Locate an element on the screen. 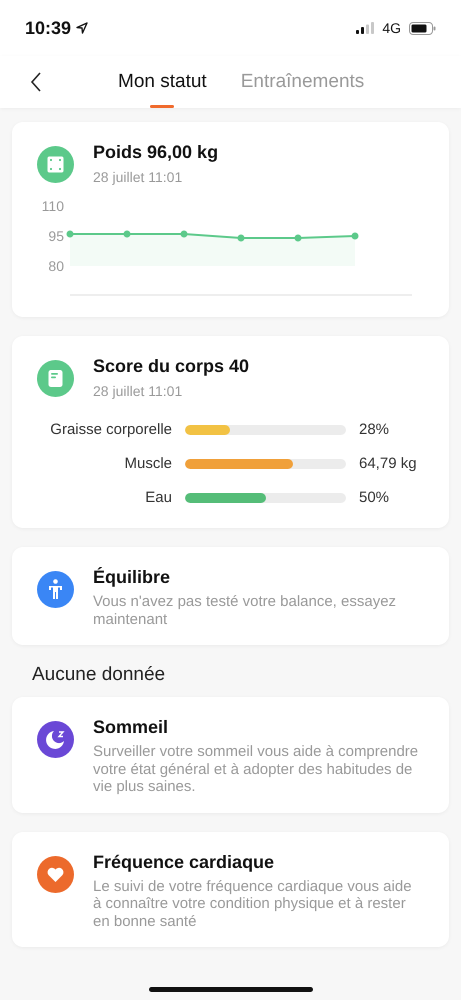  section-title: Aucune donnée is located at coordinates (98, 675).